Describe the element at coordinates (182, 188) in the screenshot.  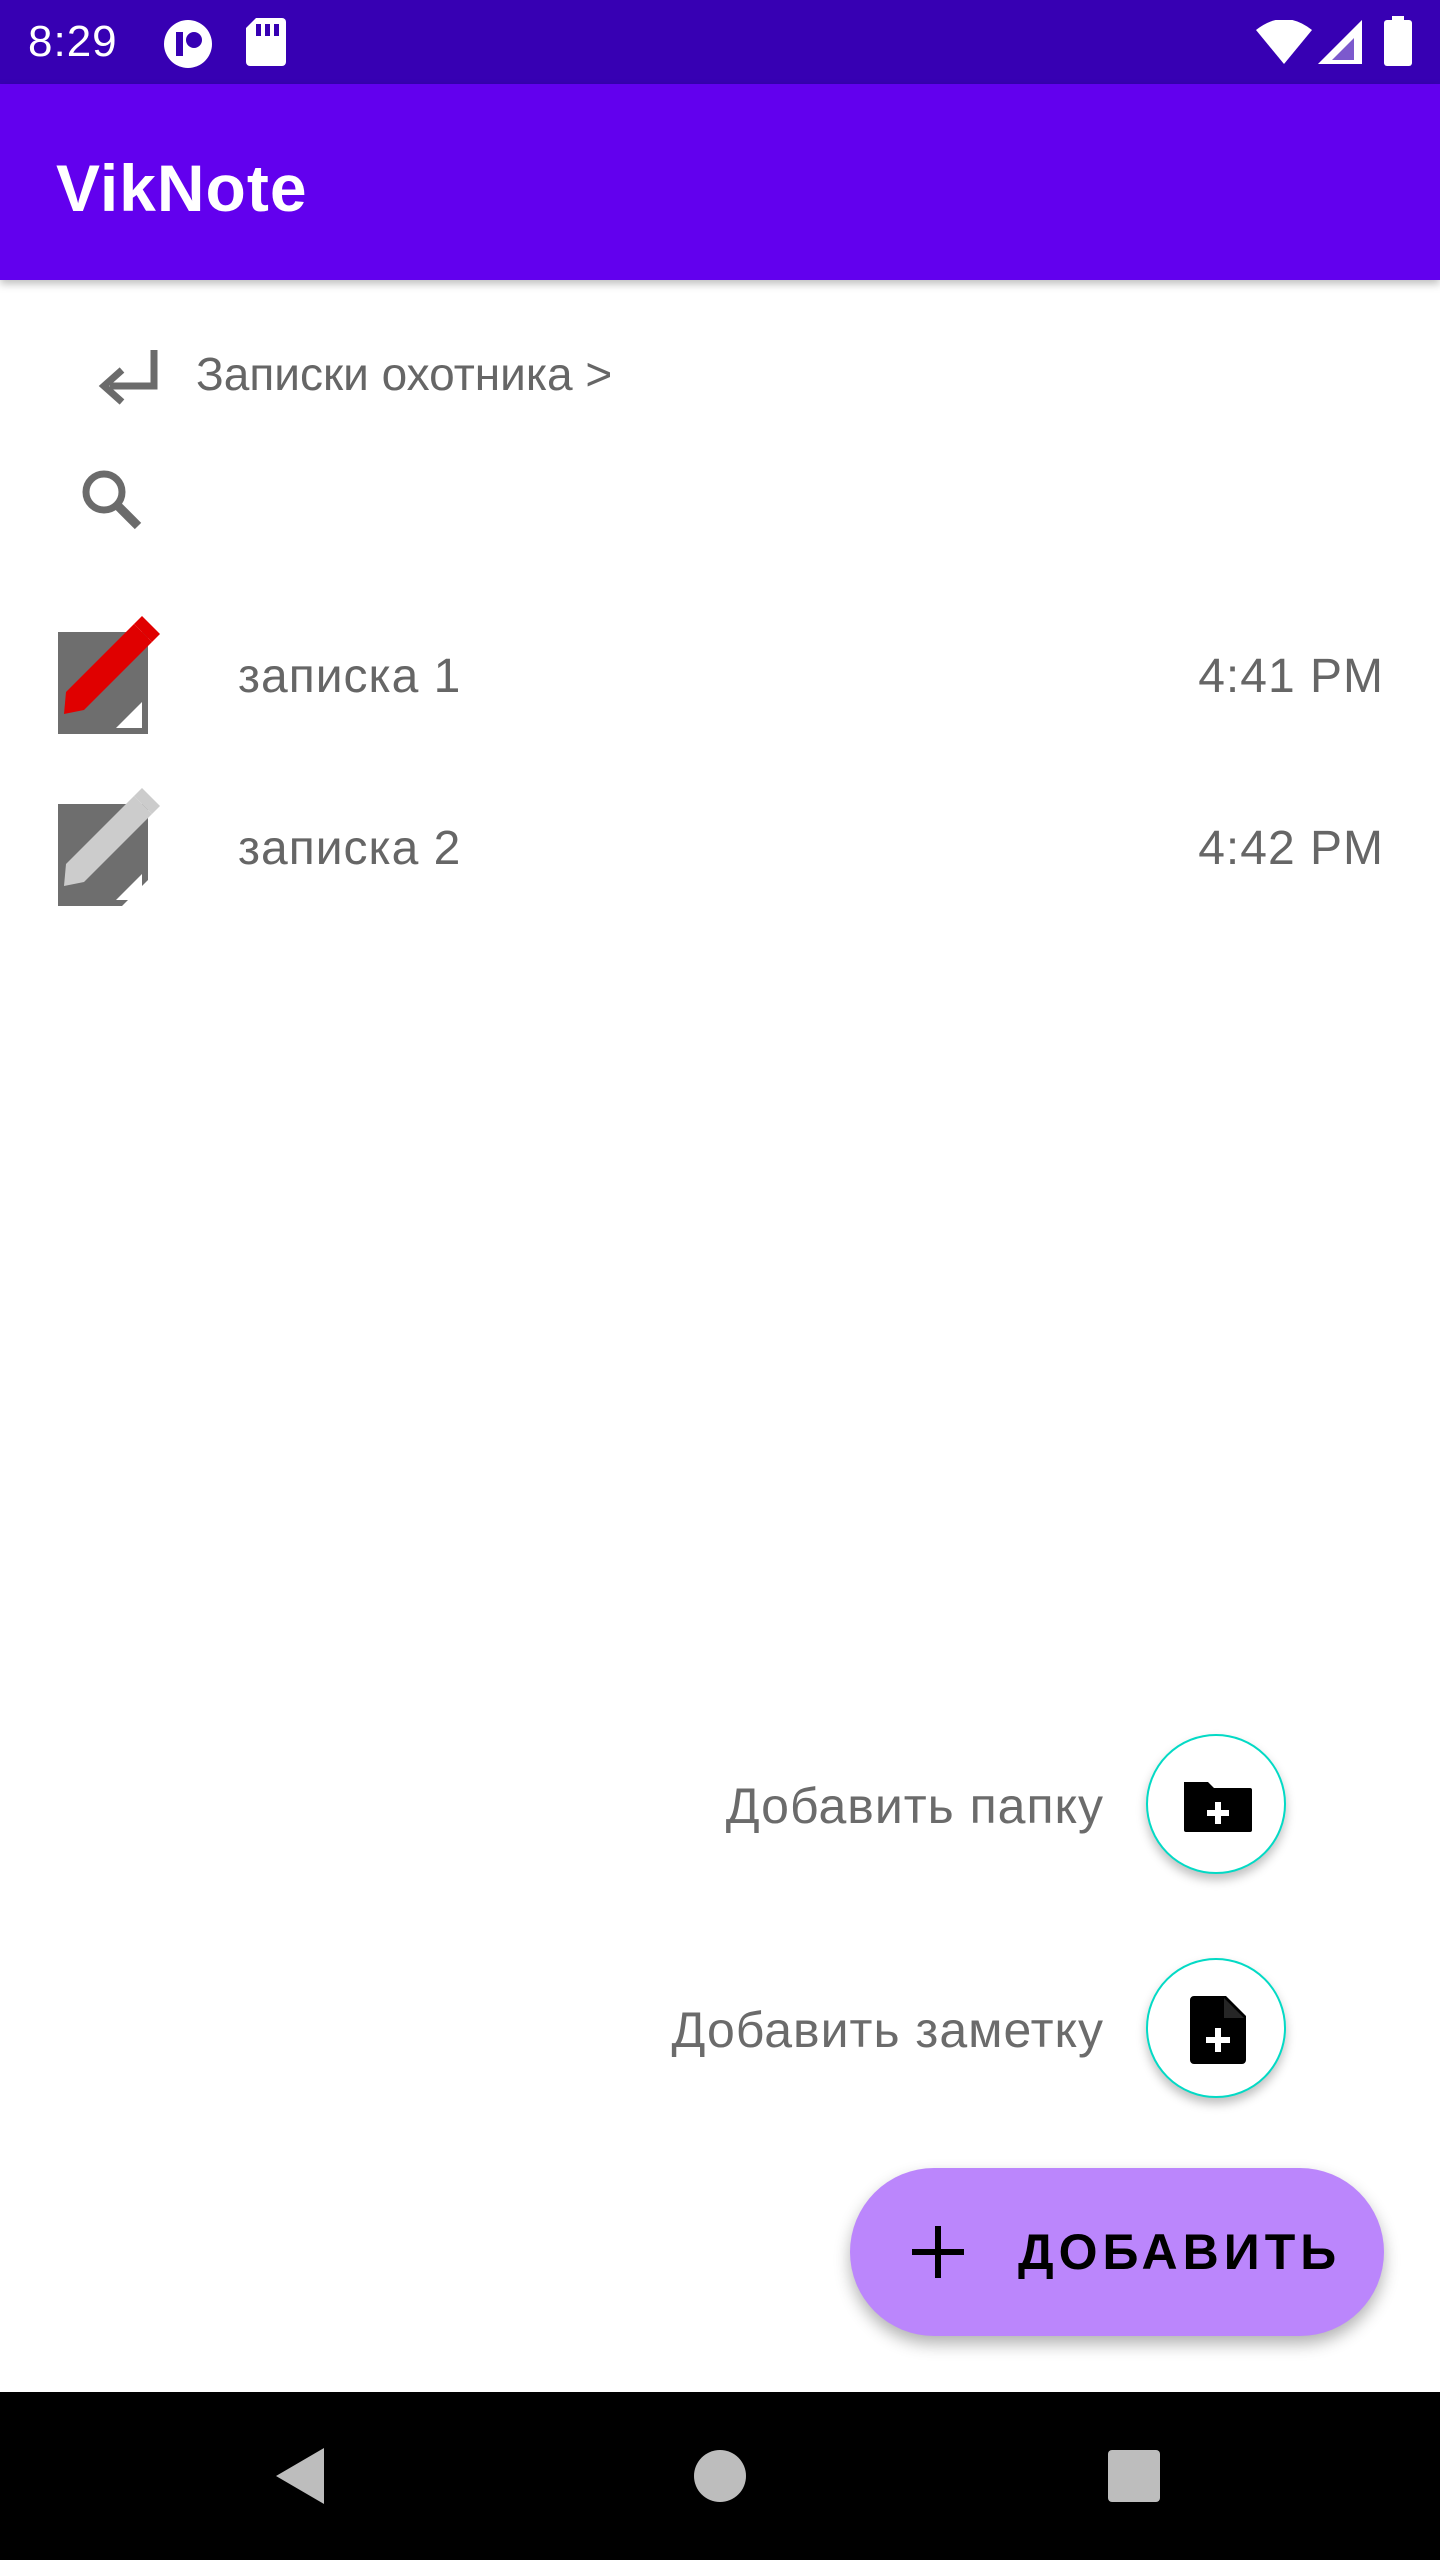
I see `app-title: VikNote` at that location.